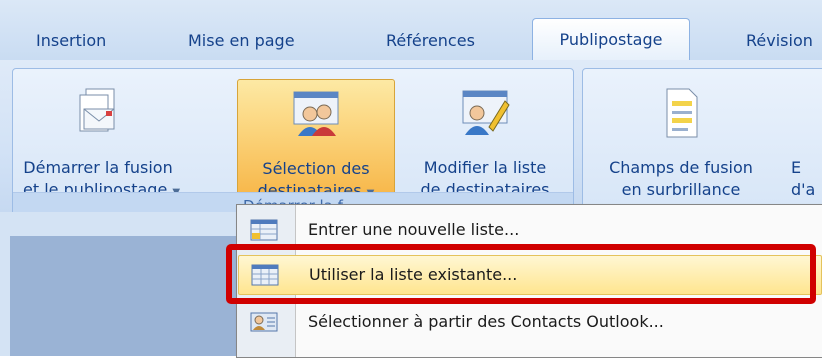 The width and height of the screenshot is (822, 358). Describe the element at coordinates (681, 139) in the screenshot. I see `highlight-merge-fields-button: Champs de fusion en surbrillance` at that location.